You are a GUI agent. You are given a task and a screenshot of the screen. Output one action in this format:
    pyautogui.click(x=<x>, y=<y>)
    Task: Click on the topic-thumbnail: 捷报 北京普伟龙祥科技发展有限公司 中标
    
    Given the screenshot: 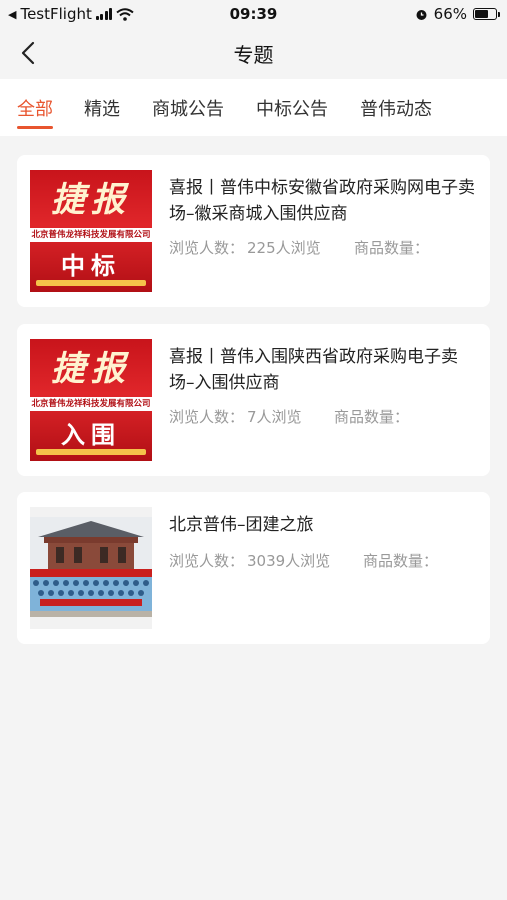 What is the action you would take?
    pyautogui.click(x=91, y=231)
    